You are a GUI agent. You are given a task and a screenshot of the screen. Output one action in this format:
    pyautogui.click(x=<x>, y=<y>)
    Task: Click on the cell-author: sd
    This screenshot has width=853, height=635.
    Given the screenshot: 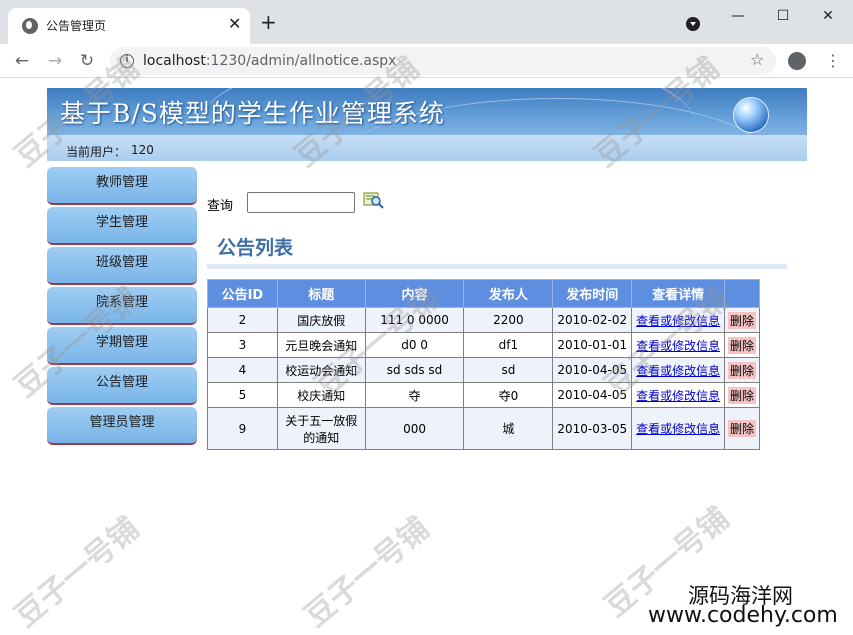 What is the action you would take?
    pyautogui.click(x=508, y=370)
    